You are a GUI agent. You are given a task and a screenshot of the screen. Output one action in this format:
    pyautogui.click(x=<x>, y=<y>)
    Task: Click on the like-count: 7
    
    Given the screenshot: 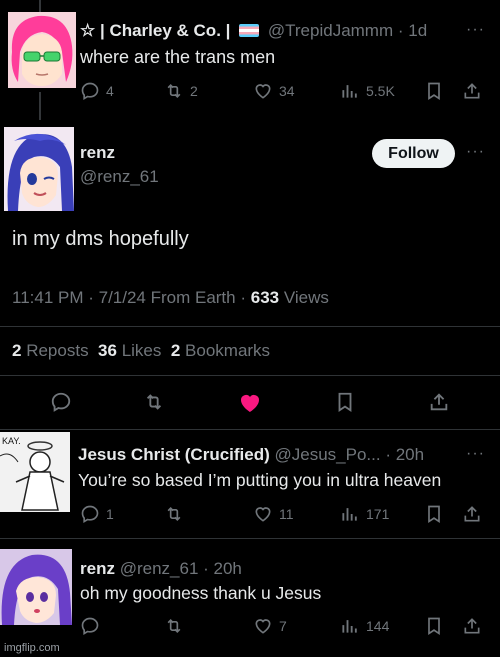 What is the action you would take?
    pyautogui.click(x=283, y=626)
    